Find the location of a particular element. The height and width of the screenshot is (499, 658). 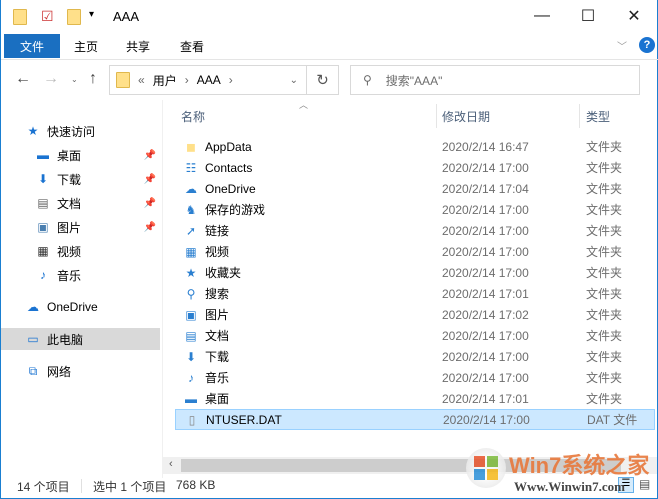

nav-item: ▦ 视频 is located at coordinates (80, 251).